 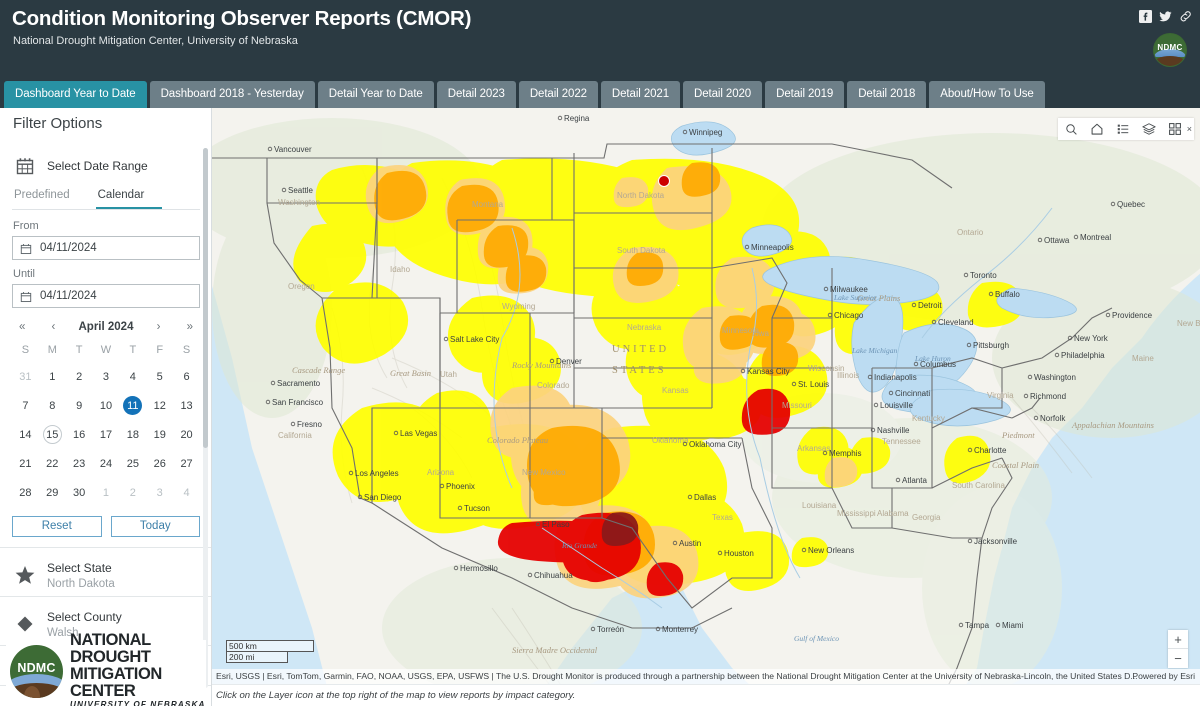 What do you see at coordinates (106, 326) in the screenshot?
I see `calendar-nav: « ‹ April 2024 › »` at bounding box center [106, 326].